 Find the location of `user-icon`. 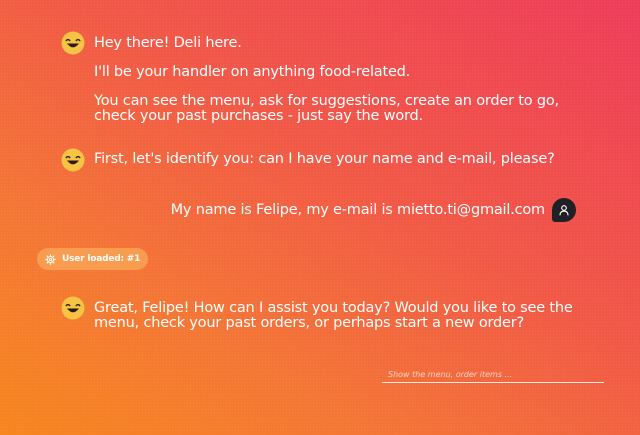

user-icon is located at coordinates (564, 210).